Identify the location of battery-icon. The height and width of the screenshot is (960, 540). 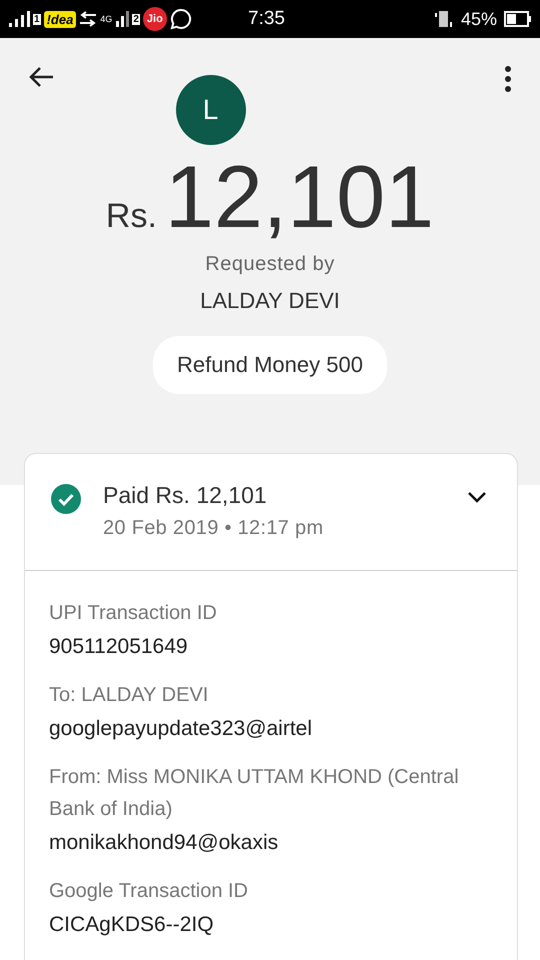
(518, 19).